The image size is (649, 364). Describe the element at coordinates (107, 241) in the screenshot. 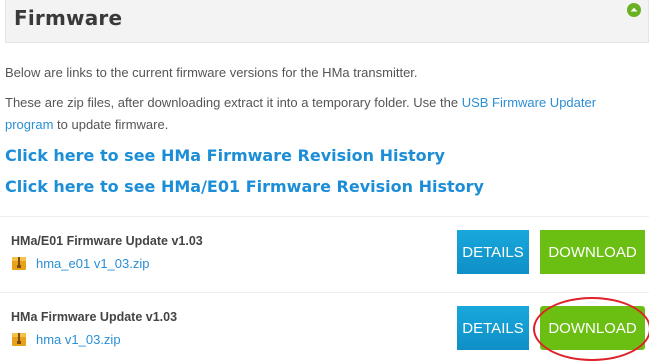

I see `update-title: HMa/E01 Firmware Update v1.03` at that location.